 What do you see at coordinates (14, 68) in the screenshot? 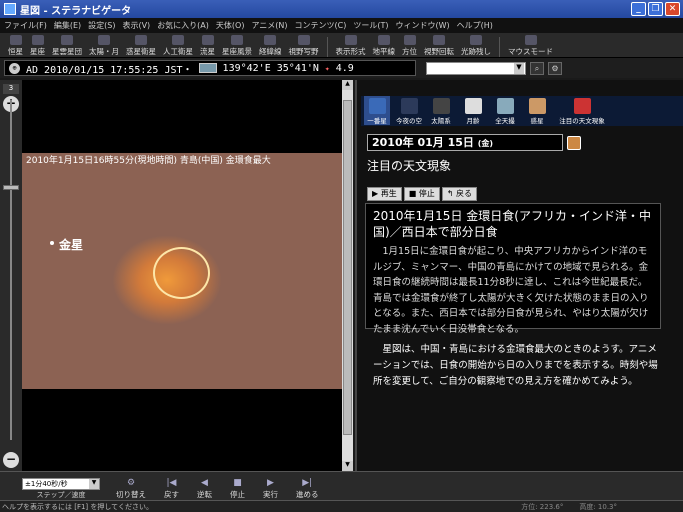
I see `globe-icon: ⊕` at bounding box center [14, 68].